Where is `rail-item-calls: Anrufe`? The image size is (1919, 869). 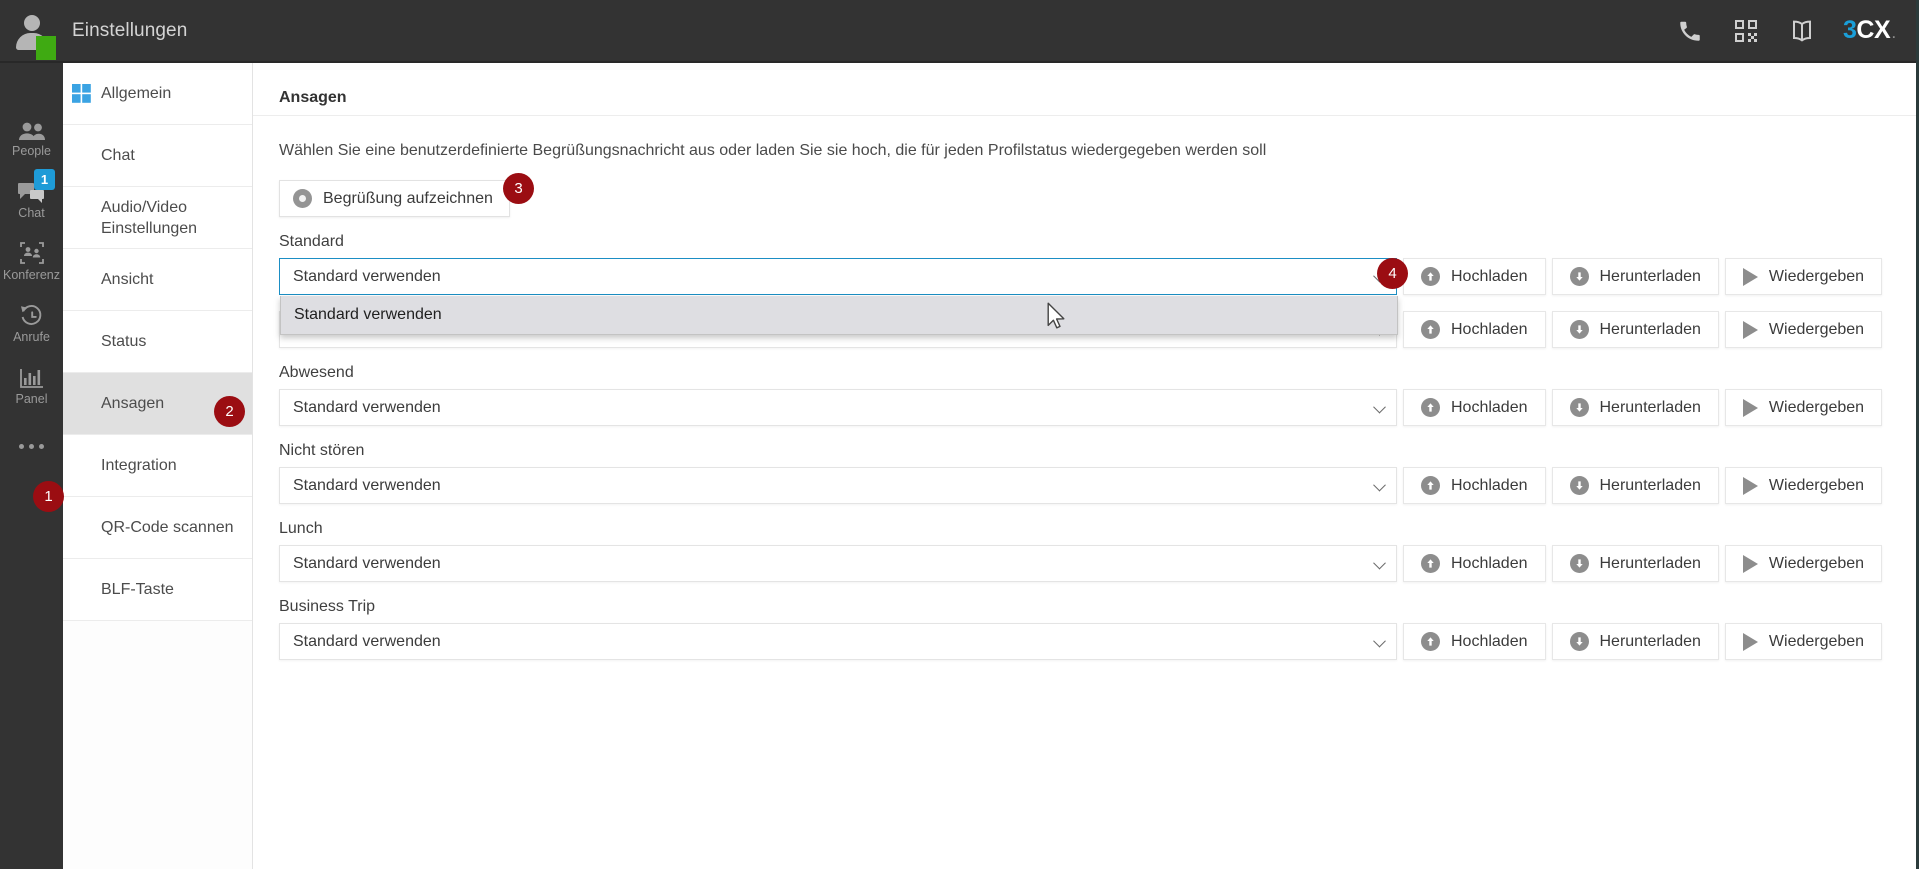 rail-item-calls: Anrufe is located at coordinates (31, 322).